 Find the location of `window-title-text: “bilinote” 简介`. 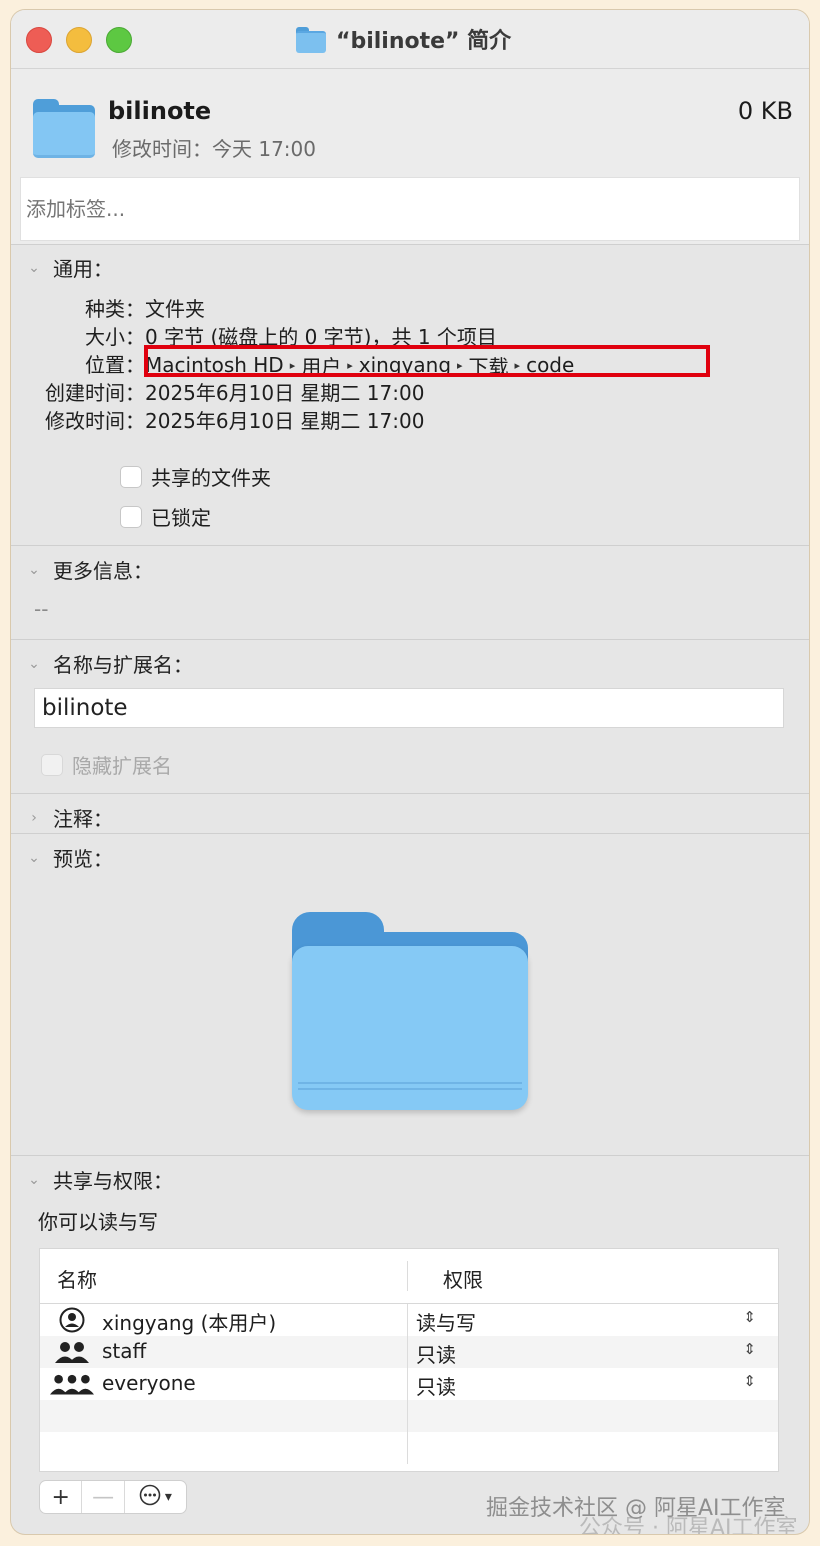

window-title-text: “bilinote” 简介 is located at coordinates (424, 41).